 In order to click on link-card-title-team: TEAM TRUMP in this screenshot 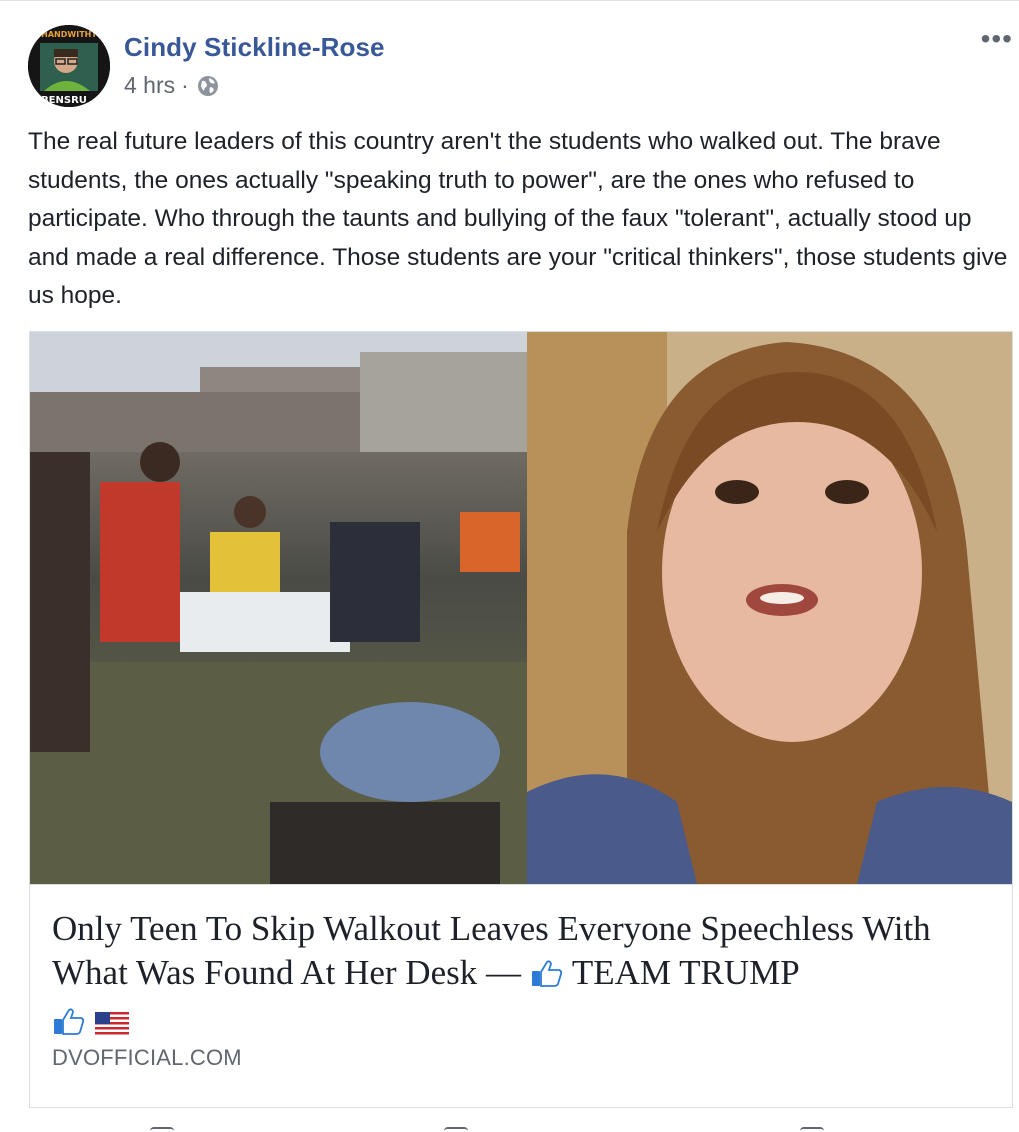, I will do `click(685, 972)`.